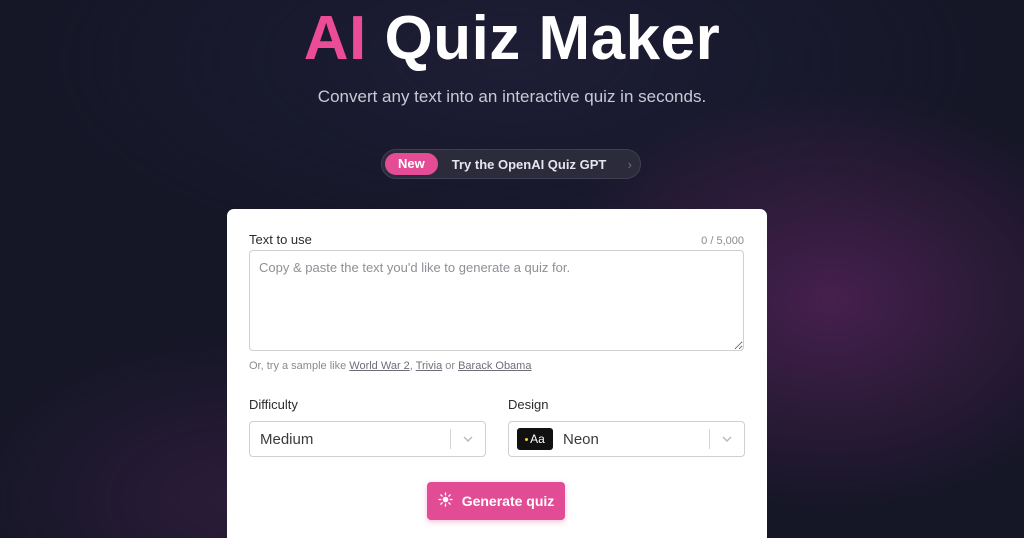  What do you see at coordinates (298, 366) in the screenshot?
I see `samples-prefix: Or, try a sample like` at bounding box center [298, 366].